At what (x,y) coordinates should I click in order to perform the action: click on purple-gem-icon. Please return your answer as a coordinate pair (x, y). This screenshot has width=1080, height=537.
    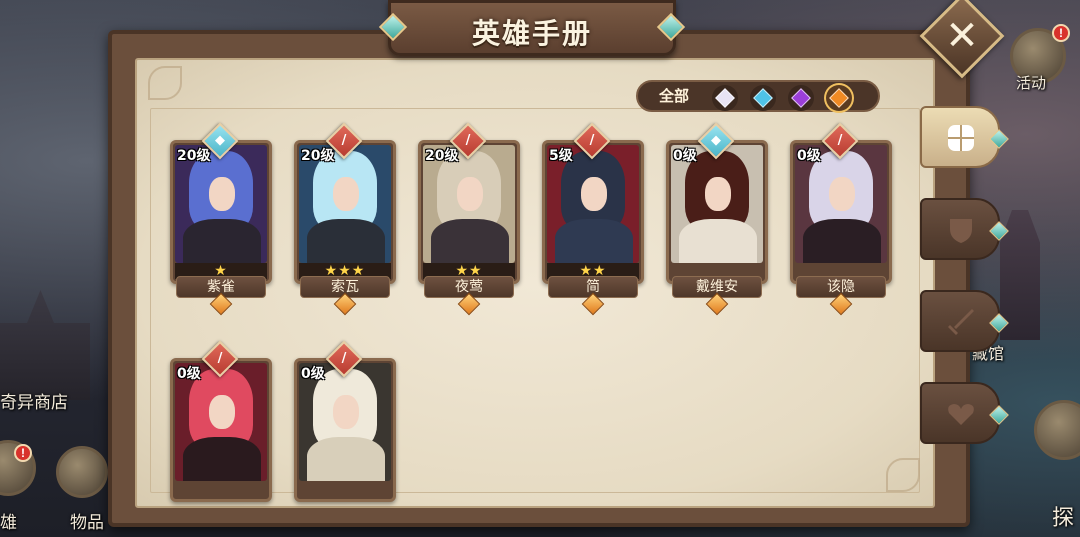
    Looking at the image, I should click on (801, 98).